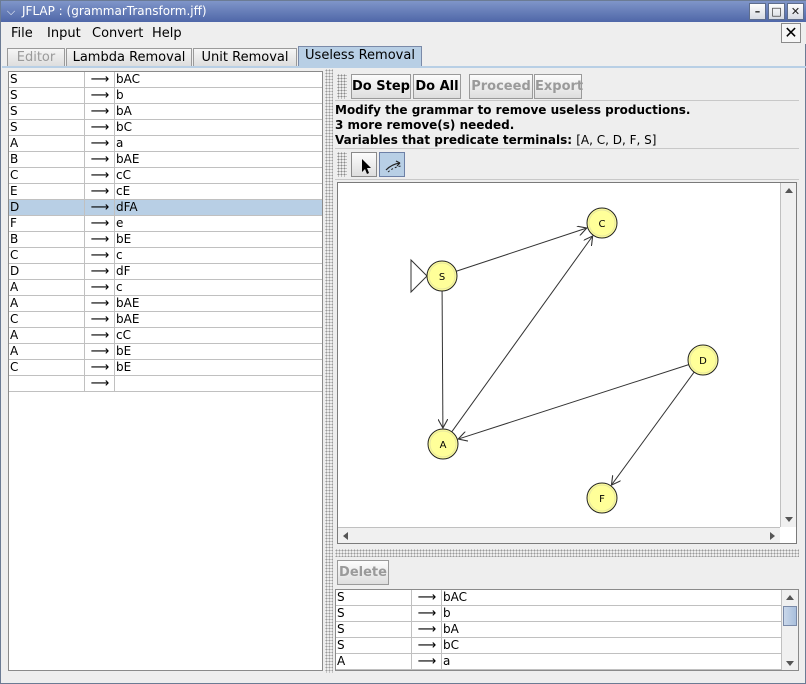 This screenshot has width=806, height=684. What do you see at coordinates (392, 164) in the screenshot?
I see `transition-creator-tool` at bounding box center [392, 164].